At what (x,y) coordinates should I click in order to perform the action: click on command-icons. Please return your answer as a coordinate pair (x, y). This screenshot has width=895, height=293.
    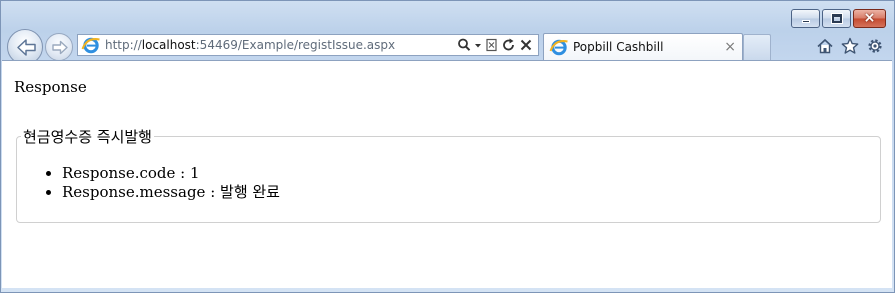
    Looking at the image, I should click on (846, 46).